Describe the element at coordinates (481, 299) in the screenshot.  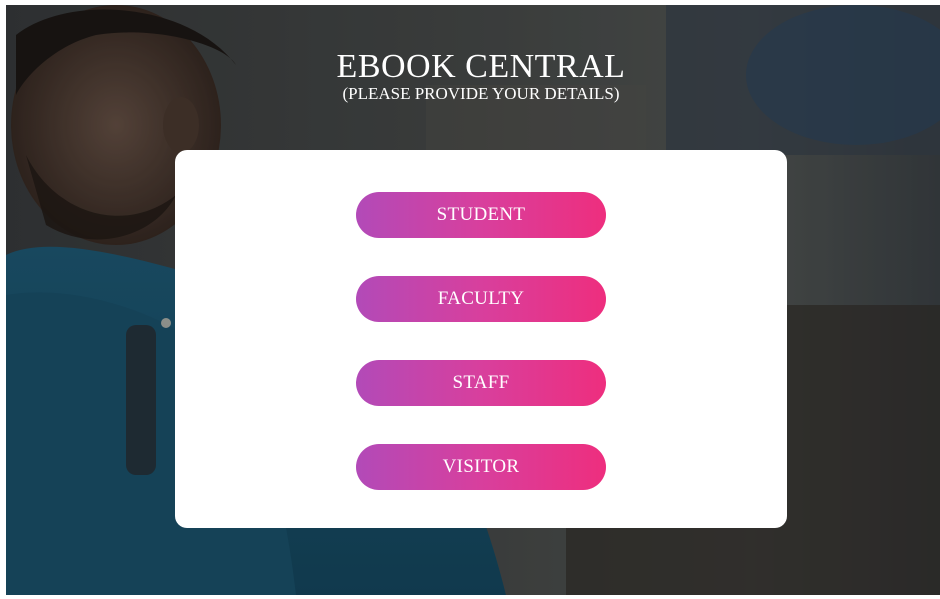
I see `faculty-button: FACULTY` at that location.